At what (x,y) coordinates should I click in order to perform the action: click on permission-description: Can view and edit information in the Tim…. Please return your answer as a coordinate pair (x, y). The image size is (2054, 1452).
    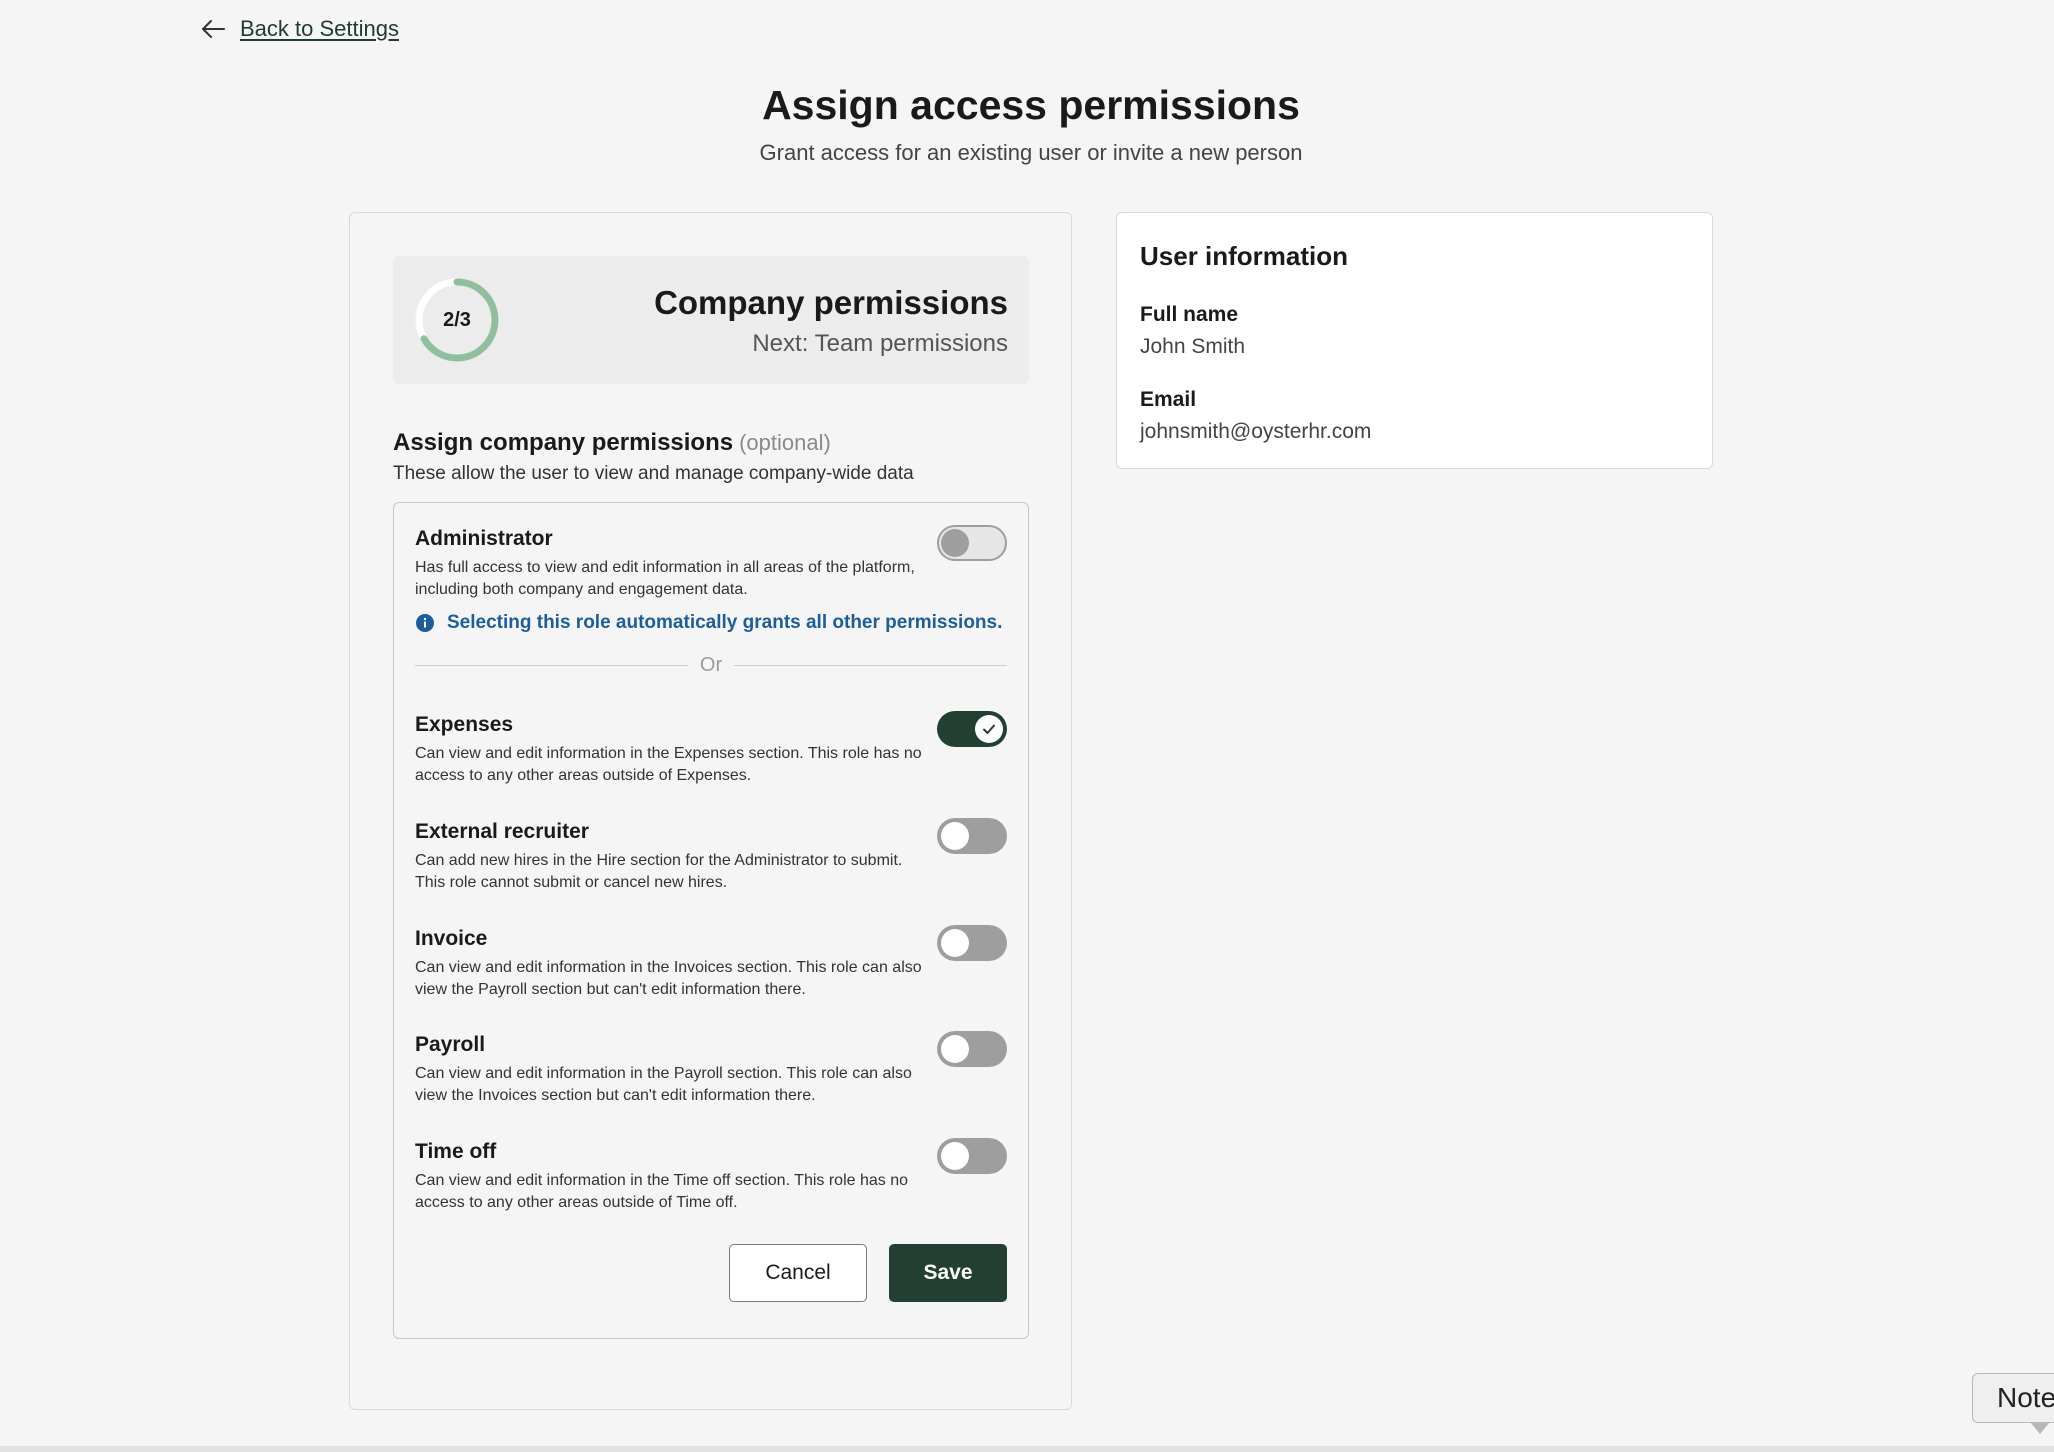
    Looking at the image, I should click on (662, 1191).